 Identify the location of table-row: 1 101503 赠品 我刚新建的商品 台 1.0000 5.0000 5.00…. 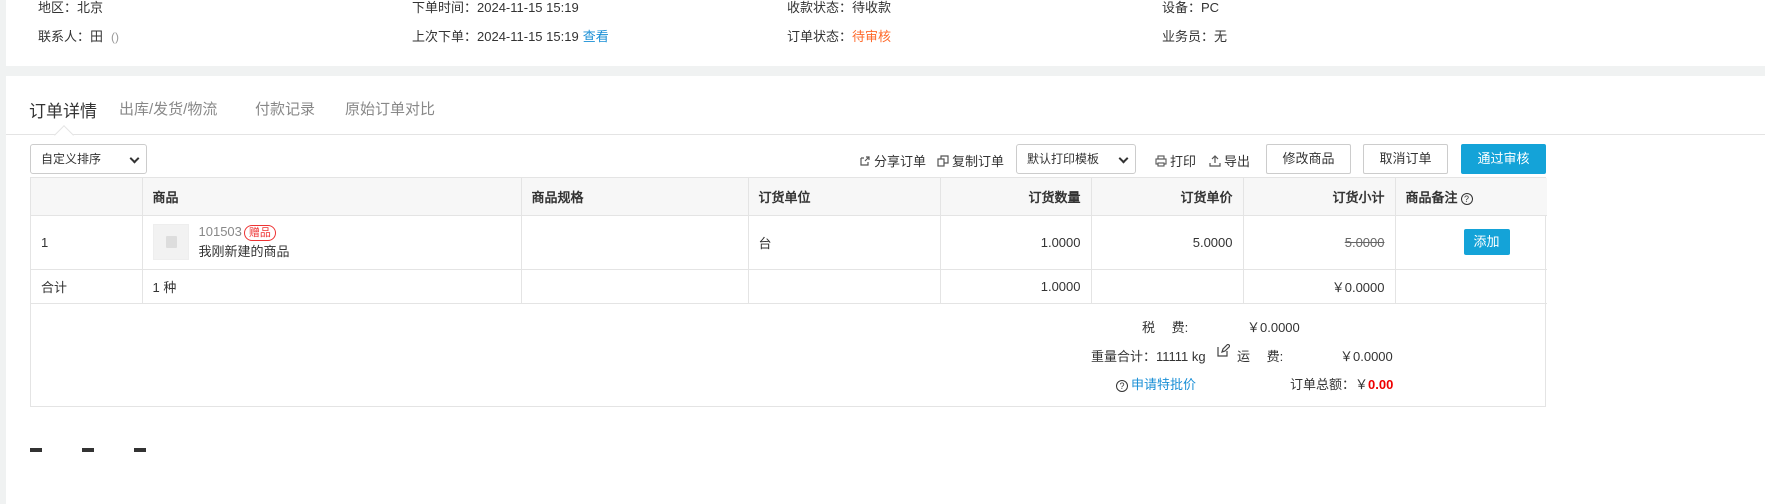
(789, 242).